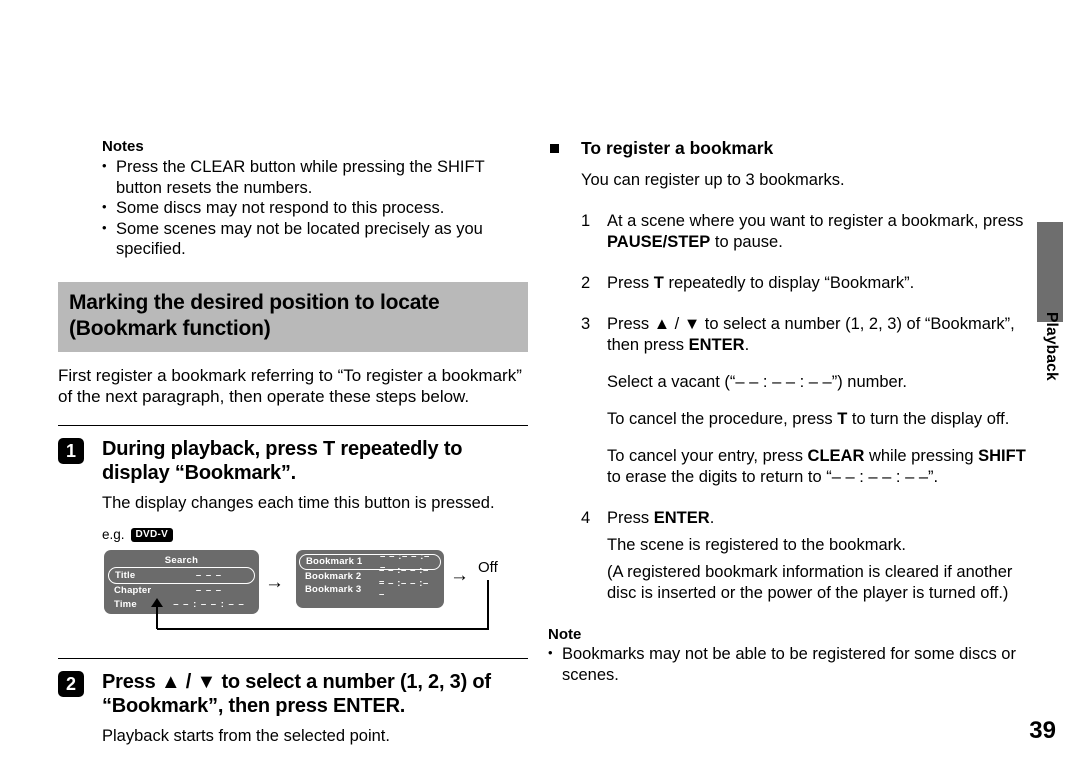  Describe the element at coordinates (1002, 456) in the screenshot. I see `text-bold-shift: SHIFT` at that location.